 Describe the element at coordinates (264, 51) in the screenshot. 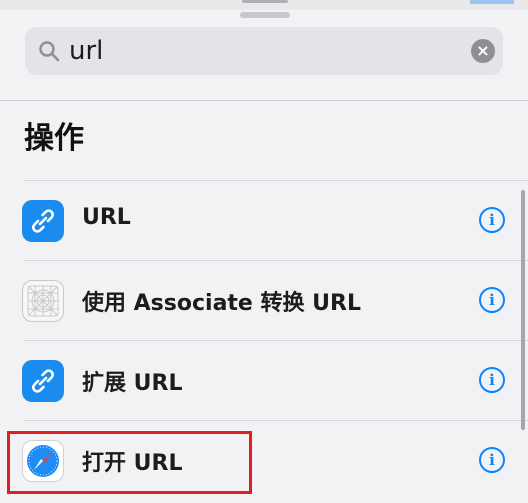

I see `search-field: url ×` at that location.